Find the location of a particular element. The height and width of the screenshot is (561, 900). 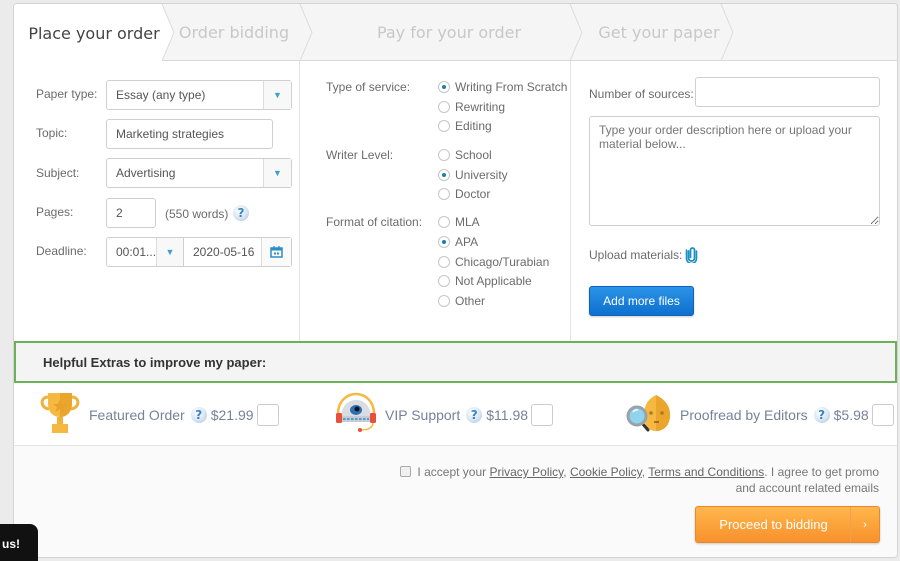

featured-order-checkbox is located at coordinates (267, 414).